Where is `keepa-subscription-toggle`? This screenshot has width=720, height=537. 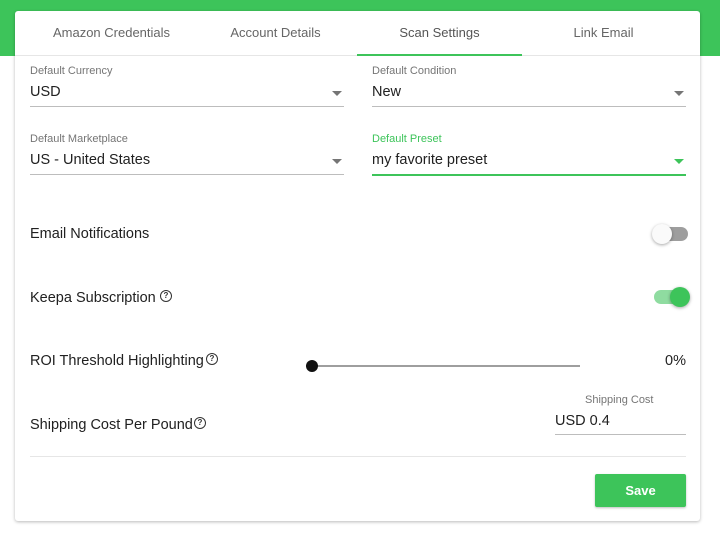
keepa-subscription-toggle is located at coordinates (672, 297).